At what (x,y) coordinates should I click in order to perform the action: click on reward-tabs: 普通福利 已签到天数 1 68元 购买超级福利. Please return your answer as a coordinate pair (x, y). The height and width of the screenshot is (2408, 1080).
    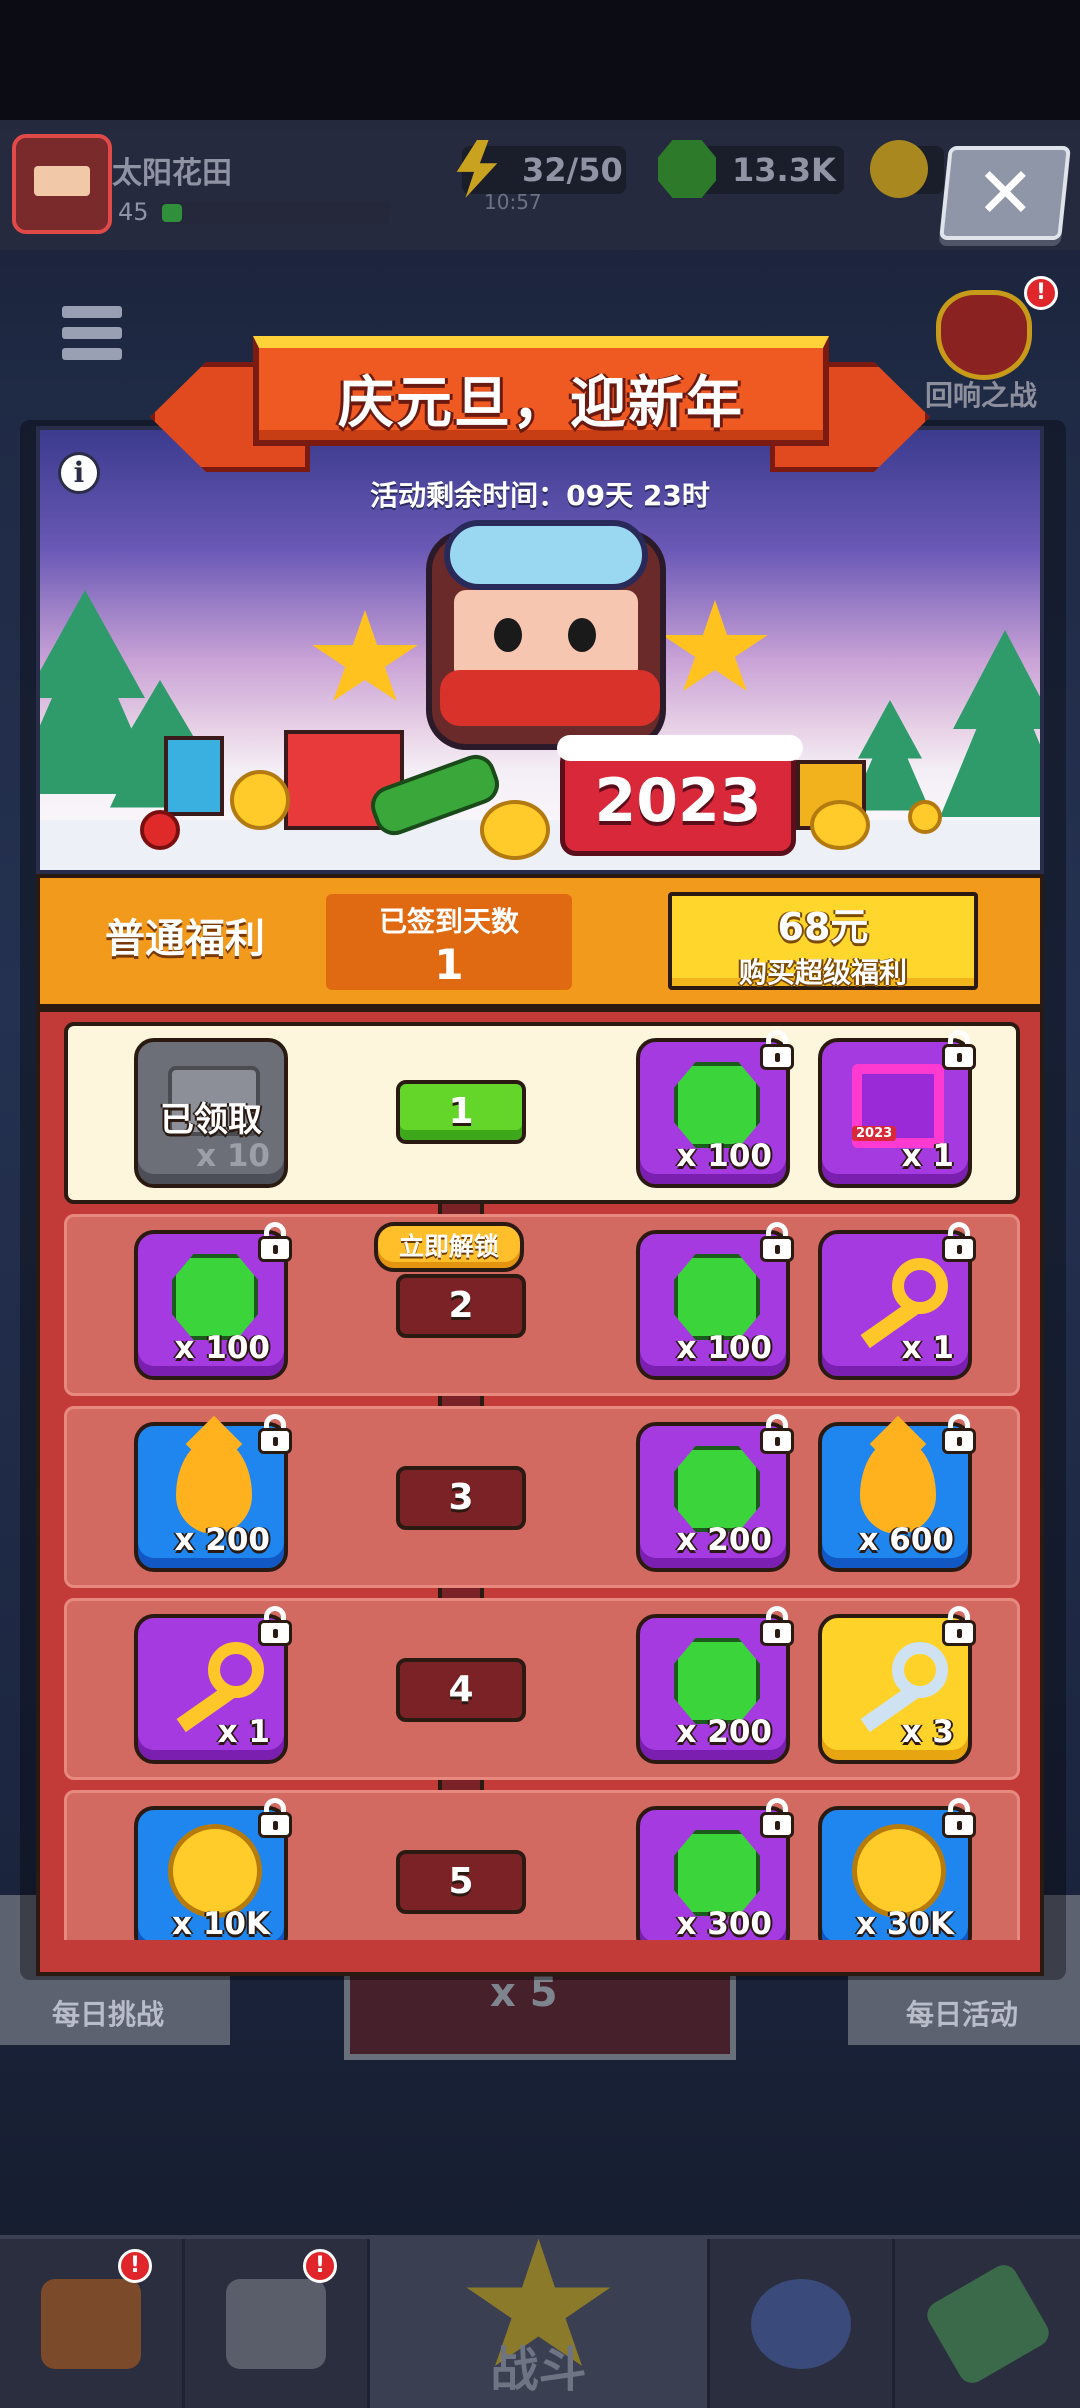
    Looking at the image, I should click on (540, 941).